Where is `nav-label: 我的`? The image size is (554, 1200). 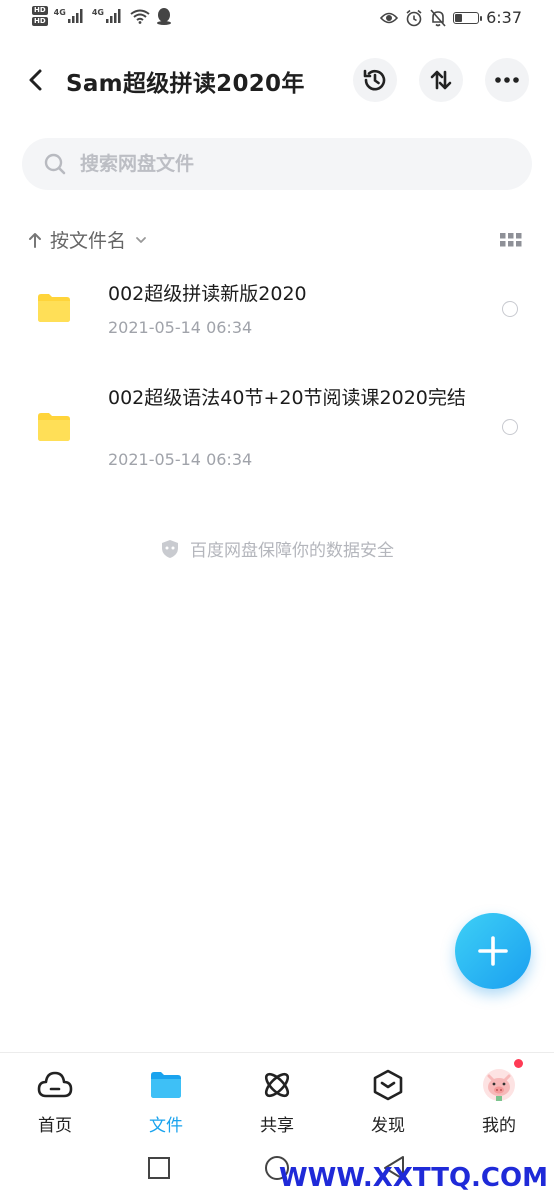
nav-label: 我的 is located at coordinates (499, 1126).